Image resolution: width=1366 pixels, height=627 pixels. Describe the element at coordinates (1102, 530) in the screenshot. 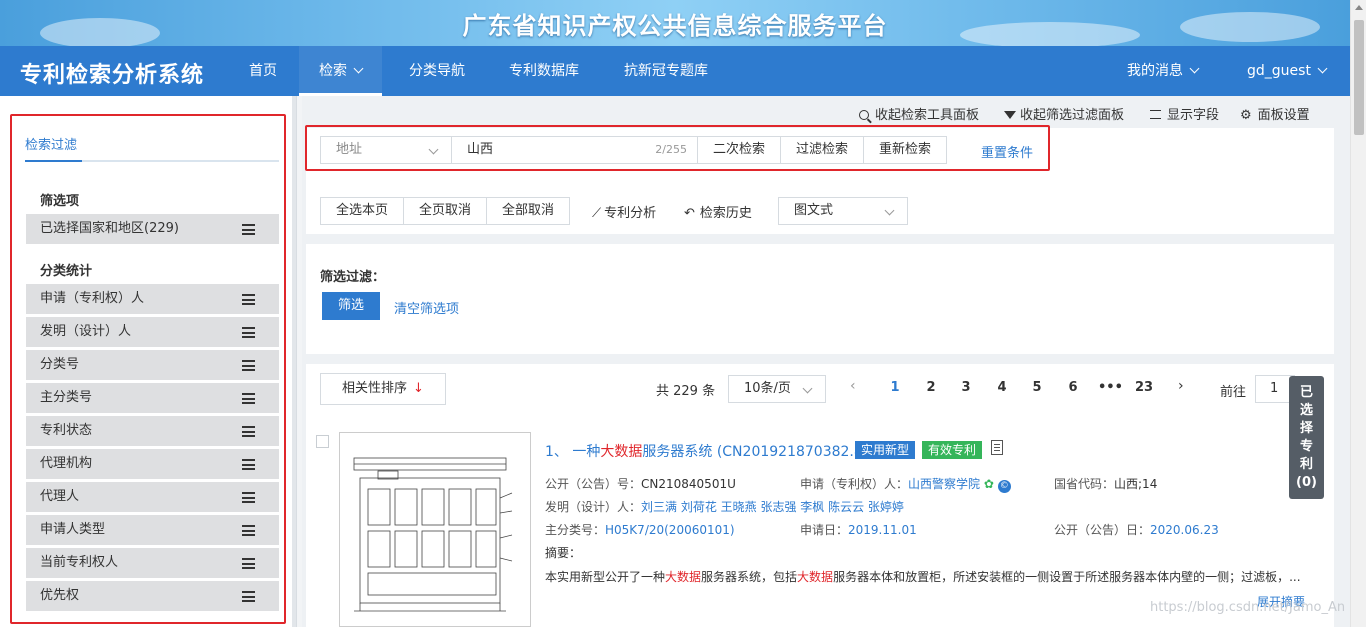

I see `meta-key: 公开（公告）日：` at that location.